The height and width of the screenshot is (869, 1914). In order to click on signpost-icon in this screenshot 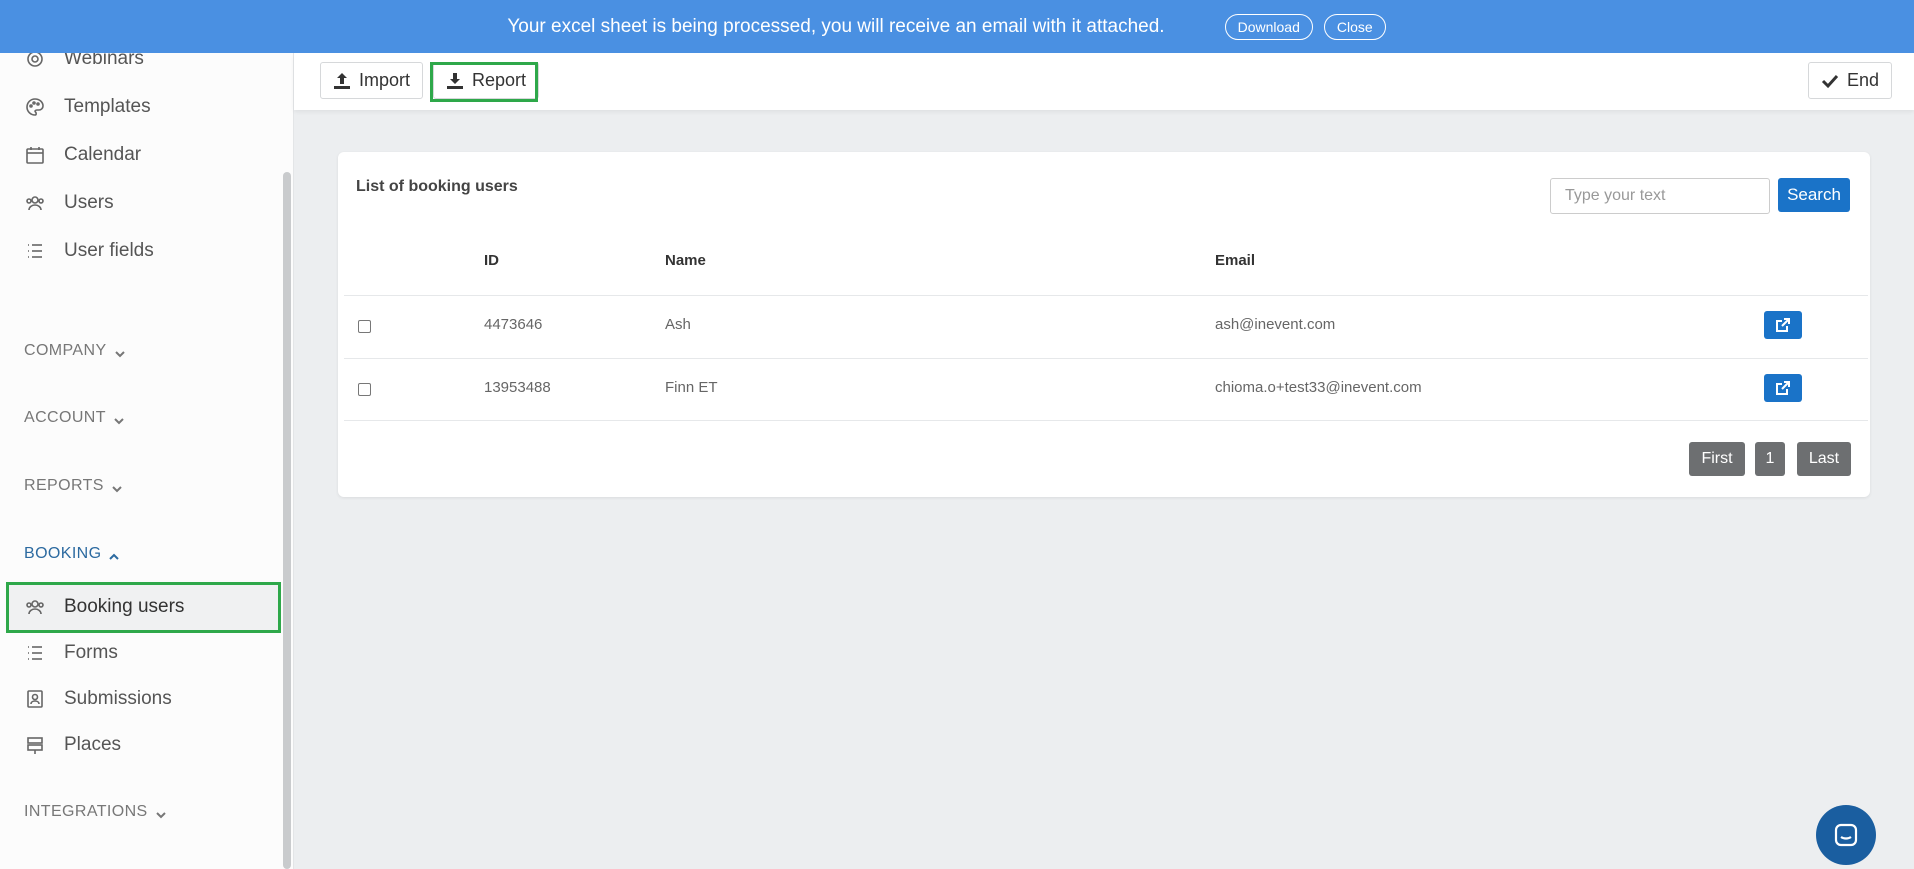, I will do `click(35, 745)`.